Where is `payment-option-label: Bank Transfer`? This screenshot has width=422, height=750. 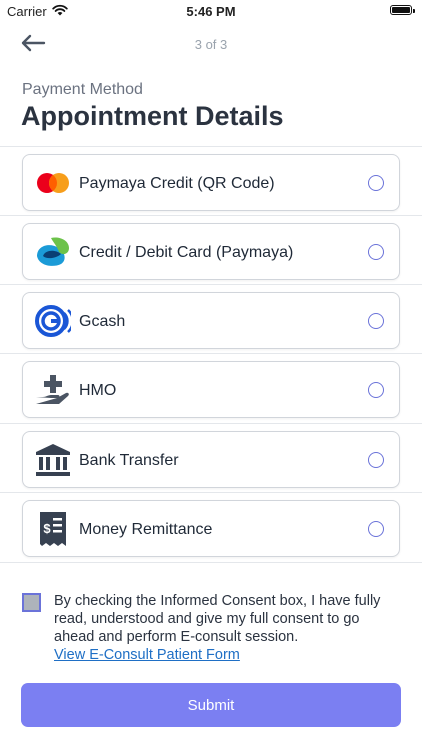
payment-option-label: Bank Transfer is located at coordinates (129, 460).